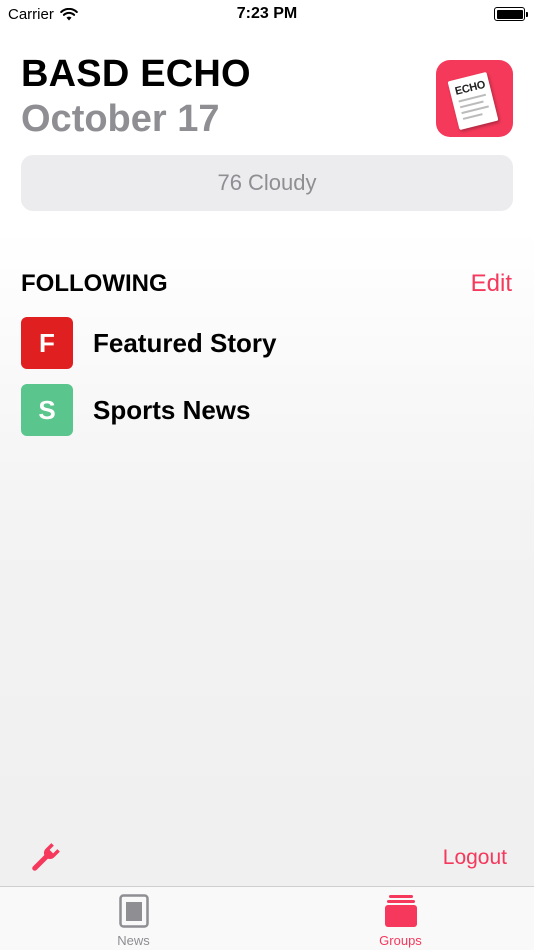  I want to click on group-label: Sports News, so click(172, 409).